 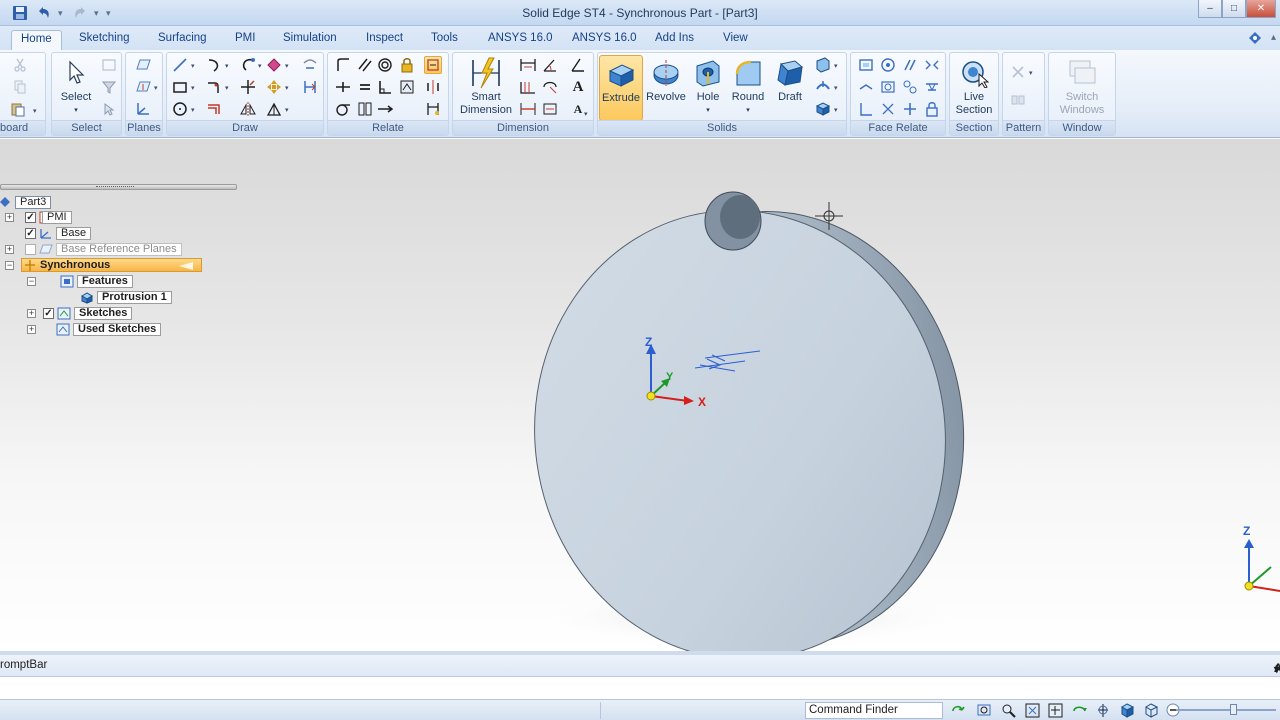 What do you see at coordinates (274, 109) in the screenshot?
I see `construction-icon` at bounding box center [274, 109].